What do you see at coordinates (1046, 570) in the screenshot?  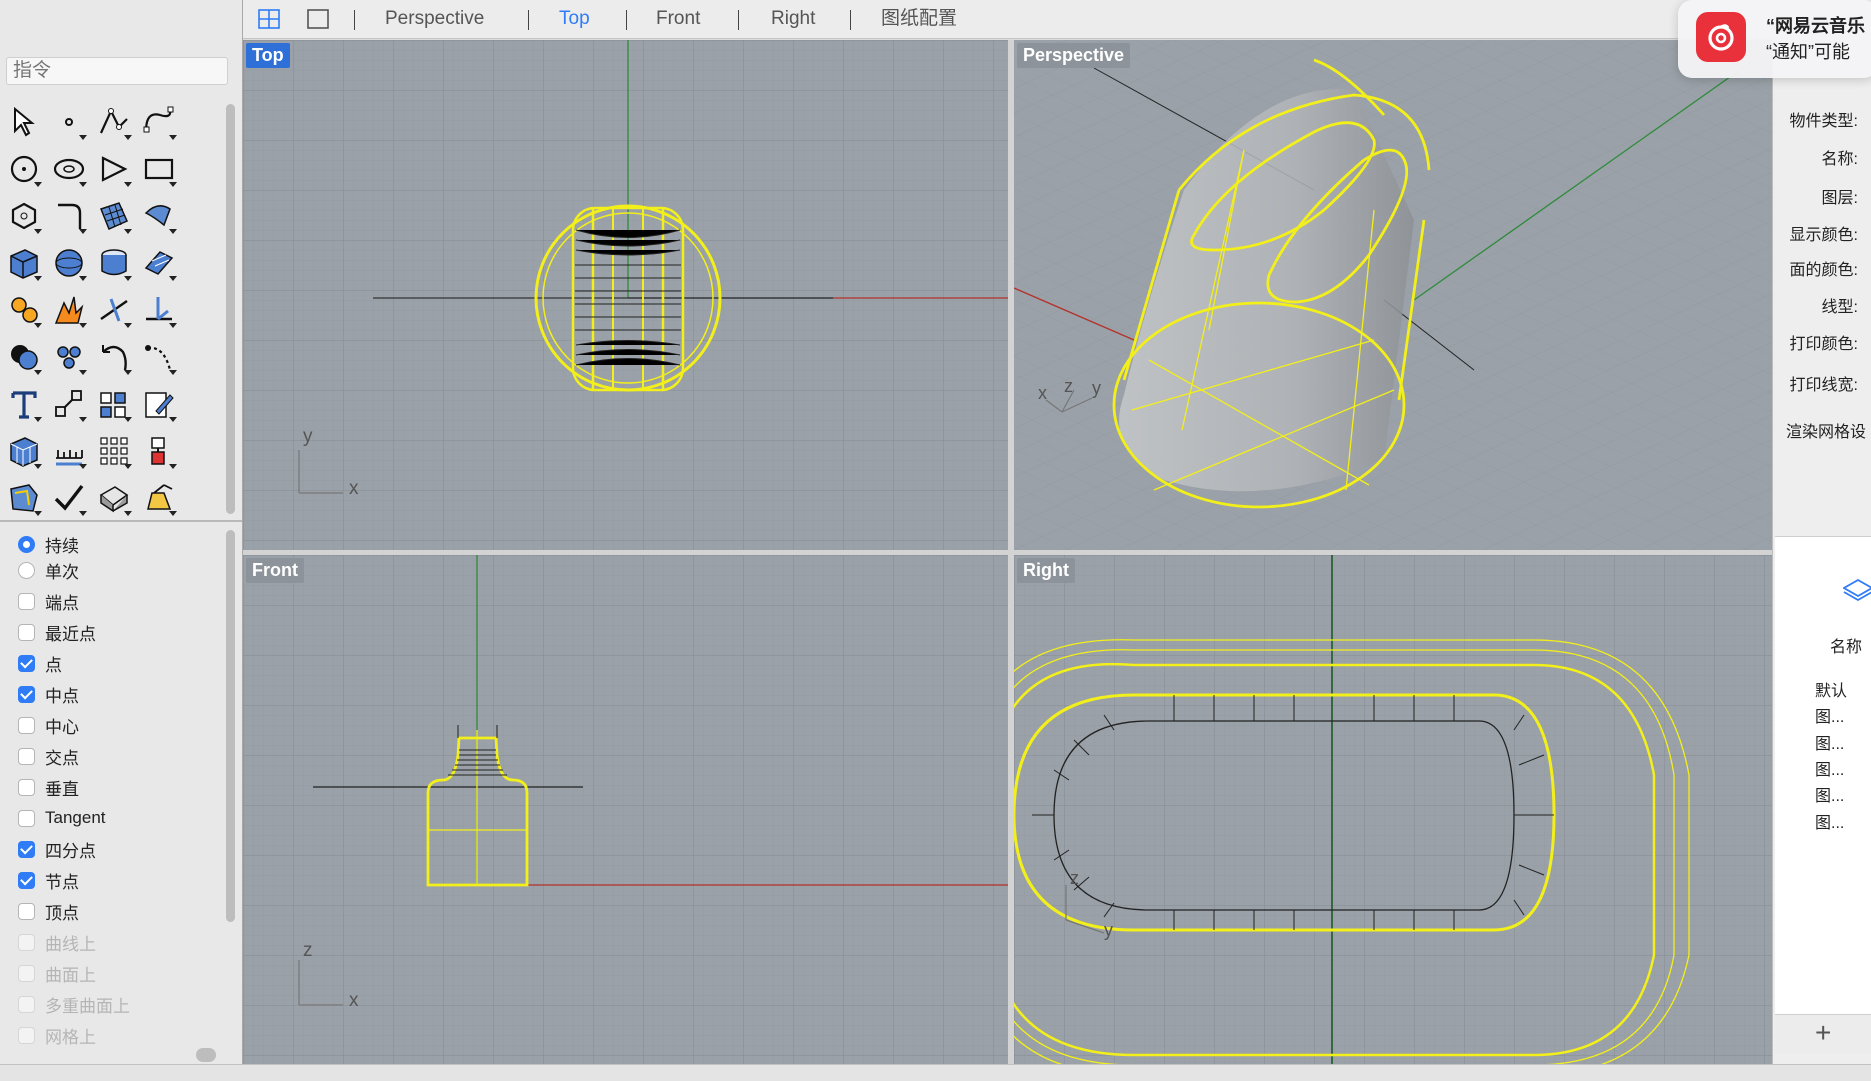 I see `viewport-label-right: Right` at bounding box center [1046, 570].